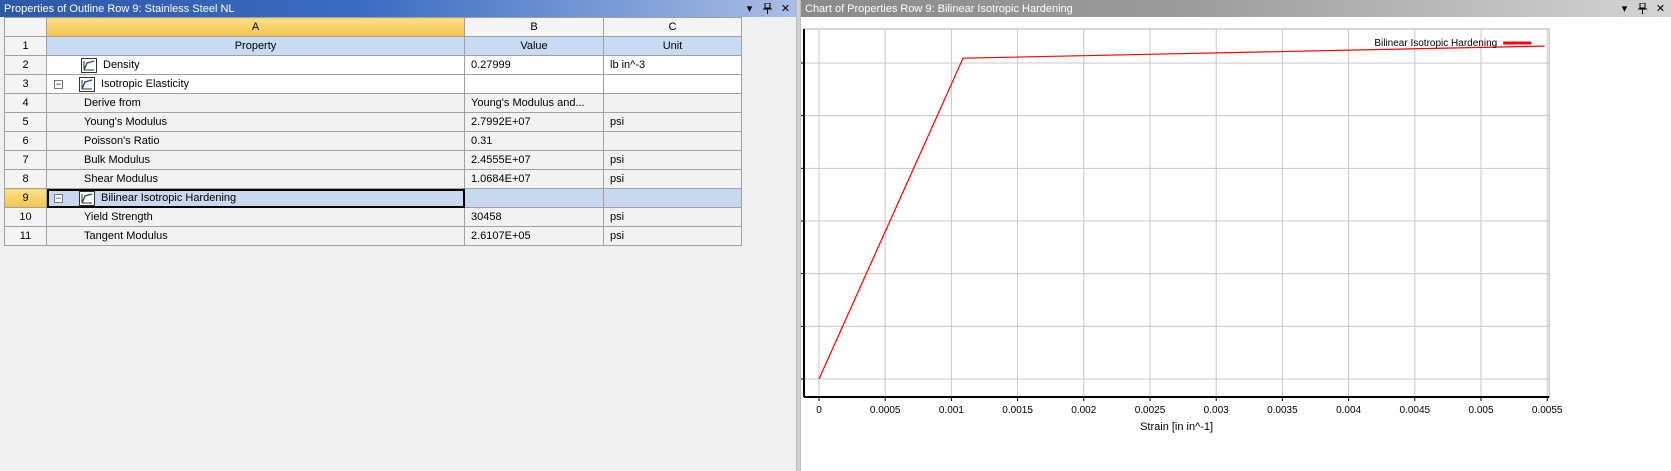 This screenshot has height=471, width=1671. I want to click on column-header-c: C, so click(672, 27).